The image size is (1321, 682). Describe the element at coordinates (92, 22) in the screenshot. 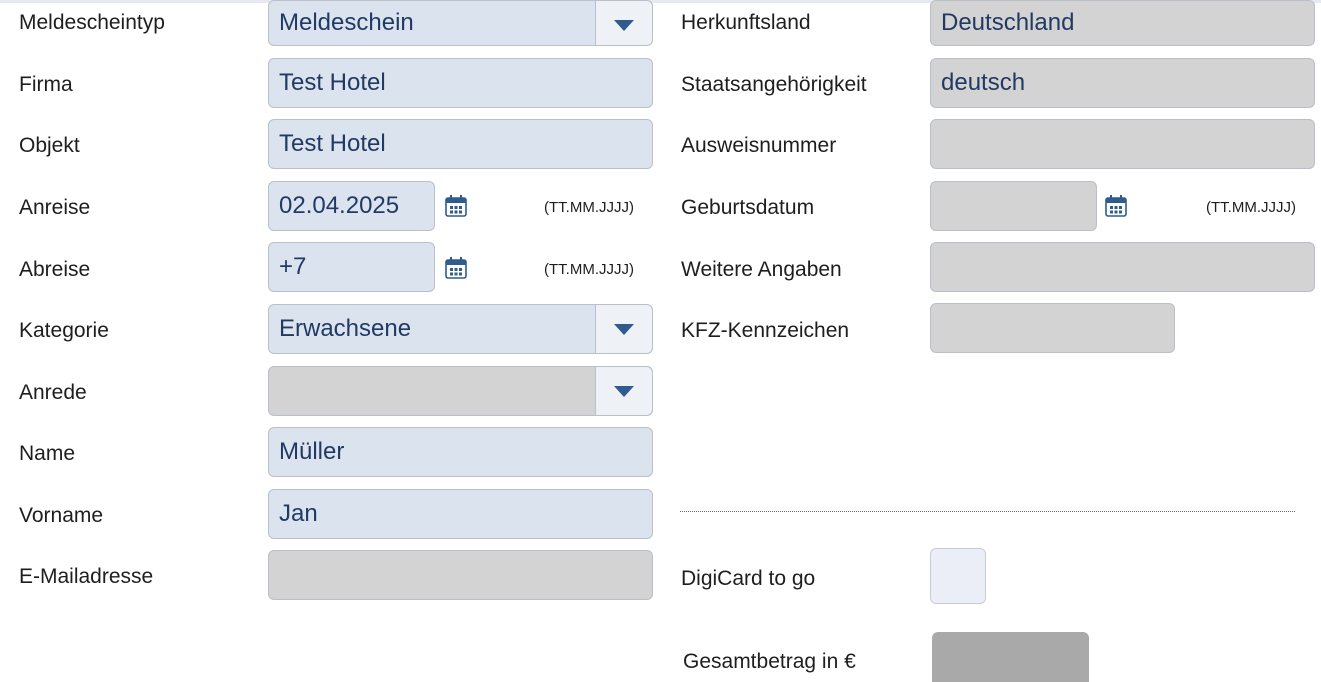

I see `label-meldescheintyp: Meldescheintyp` at that location.